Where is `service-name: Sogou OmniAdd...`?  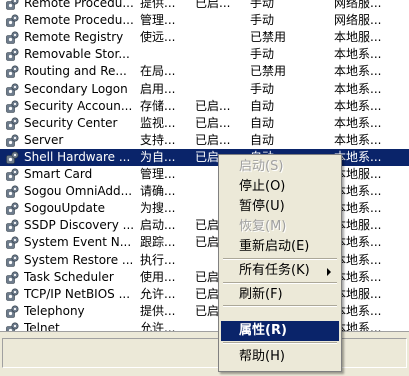
service-name: Sogou OmniAdd... is located at coordinates (78, 191).